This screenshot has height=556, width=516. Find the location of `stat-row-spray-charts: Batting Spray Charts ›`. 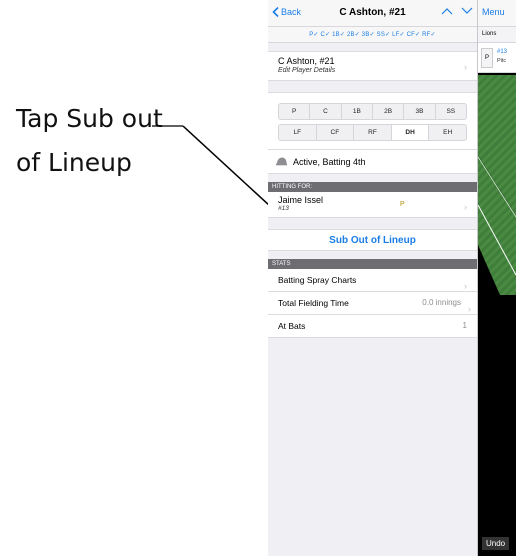

stat-row-spray-charts: Batting Spray Charts › is located at coordinates (372, 280).